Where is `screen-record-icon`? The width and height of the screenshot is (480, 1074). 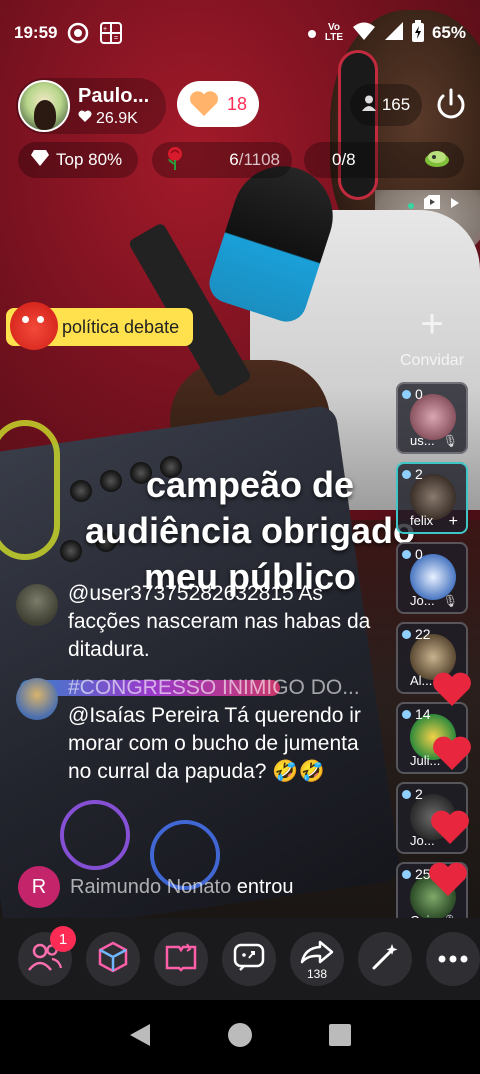
screen-record-icon is located at coordinates (78, 33).